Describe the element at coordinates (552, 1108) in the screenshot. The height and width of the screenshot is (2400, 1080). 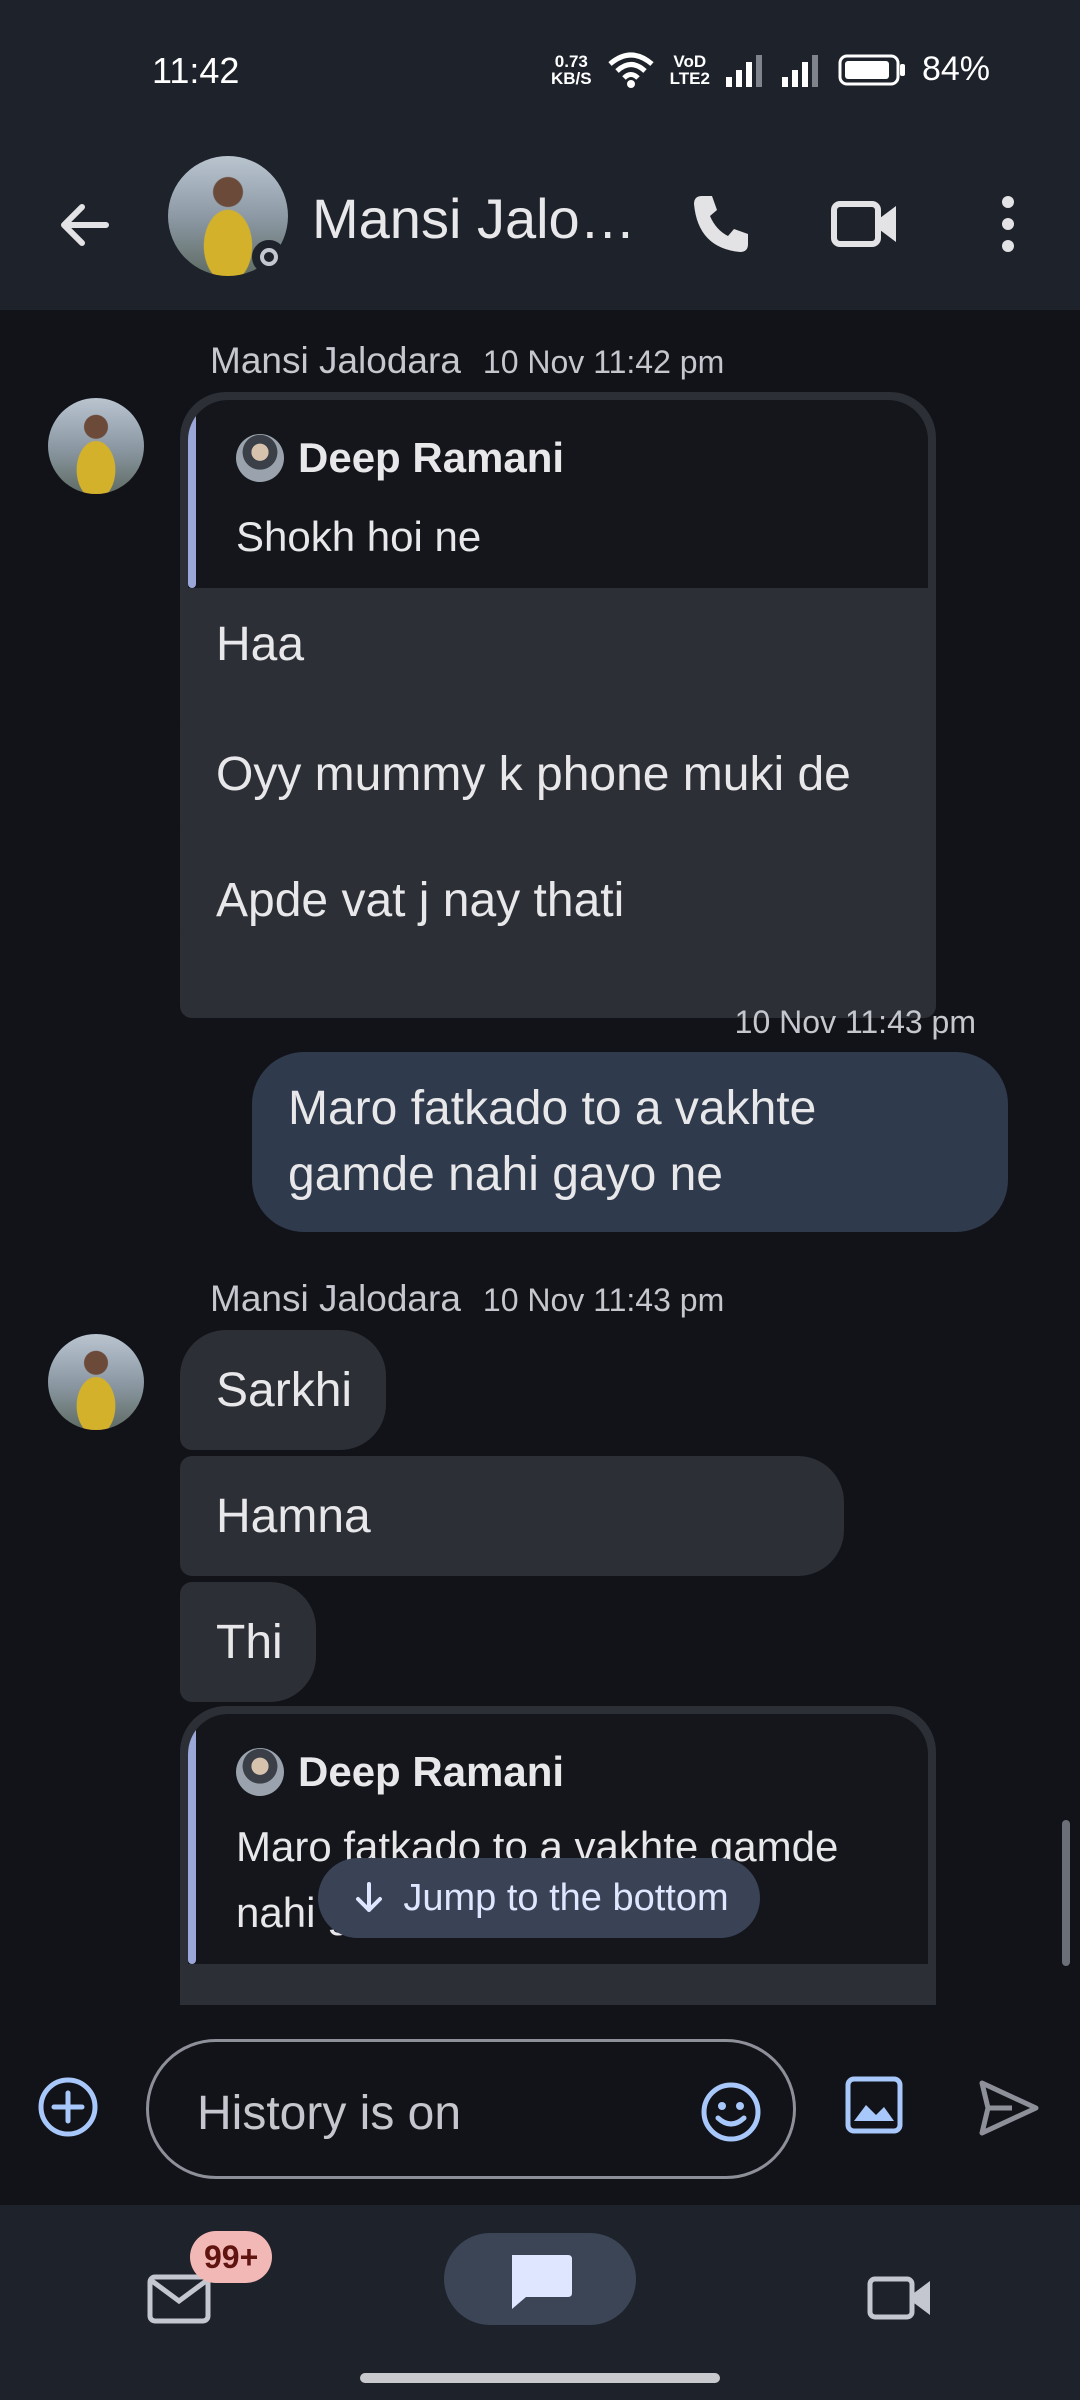
I see `message-text-line: Maro fatkado to a vakhte` at that location.